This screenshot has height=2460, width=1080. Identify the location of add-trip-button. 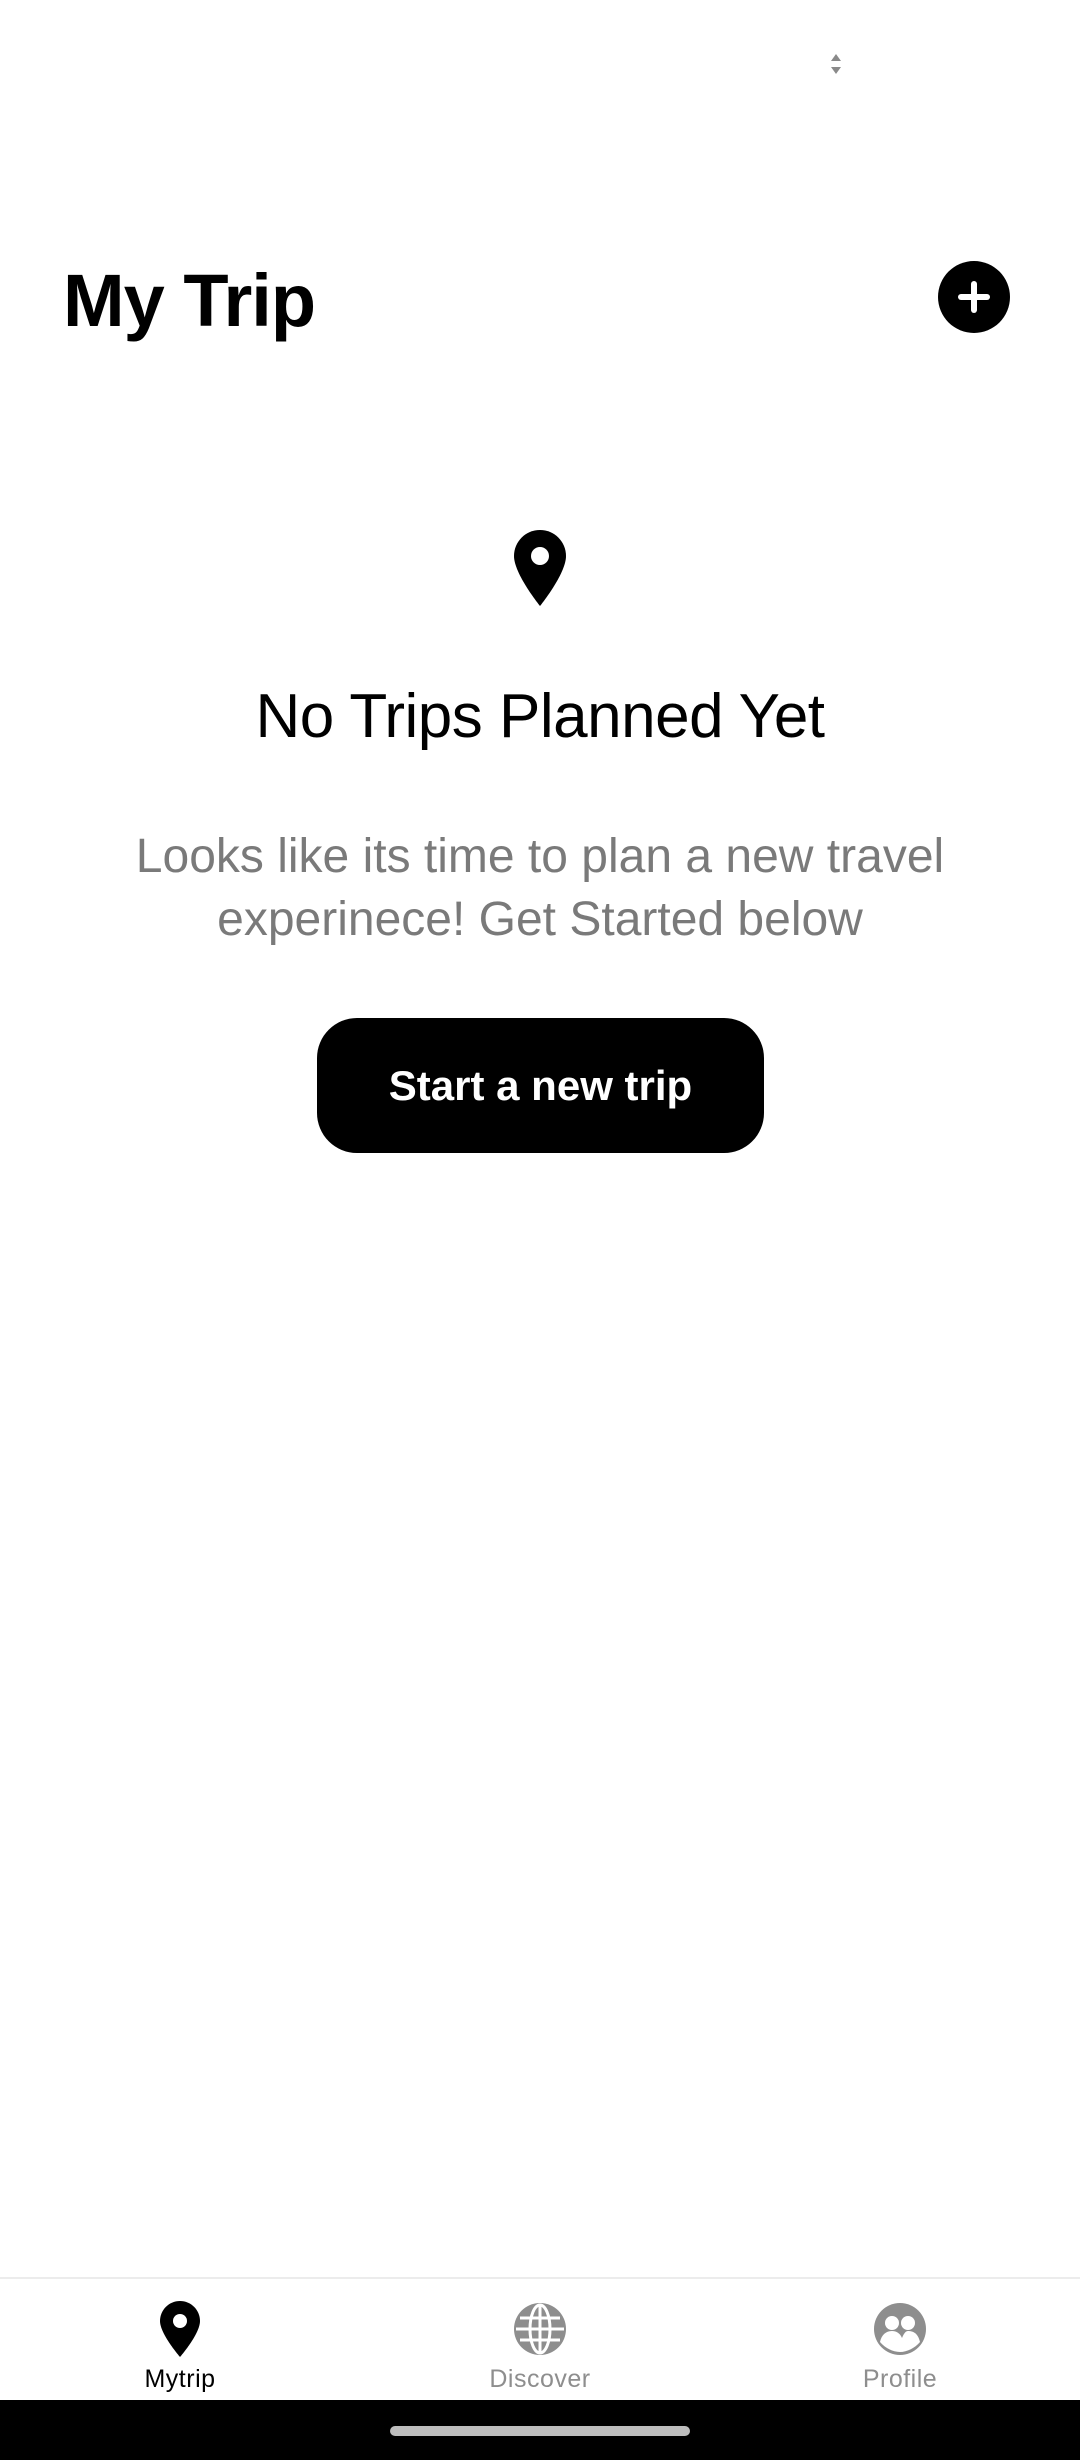
(974, 297).